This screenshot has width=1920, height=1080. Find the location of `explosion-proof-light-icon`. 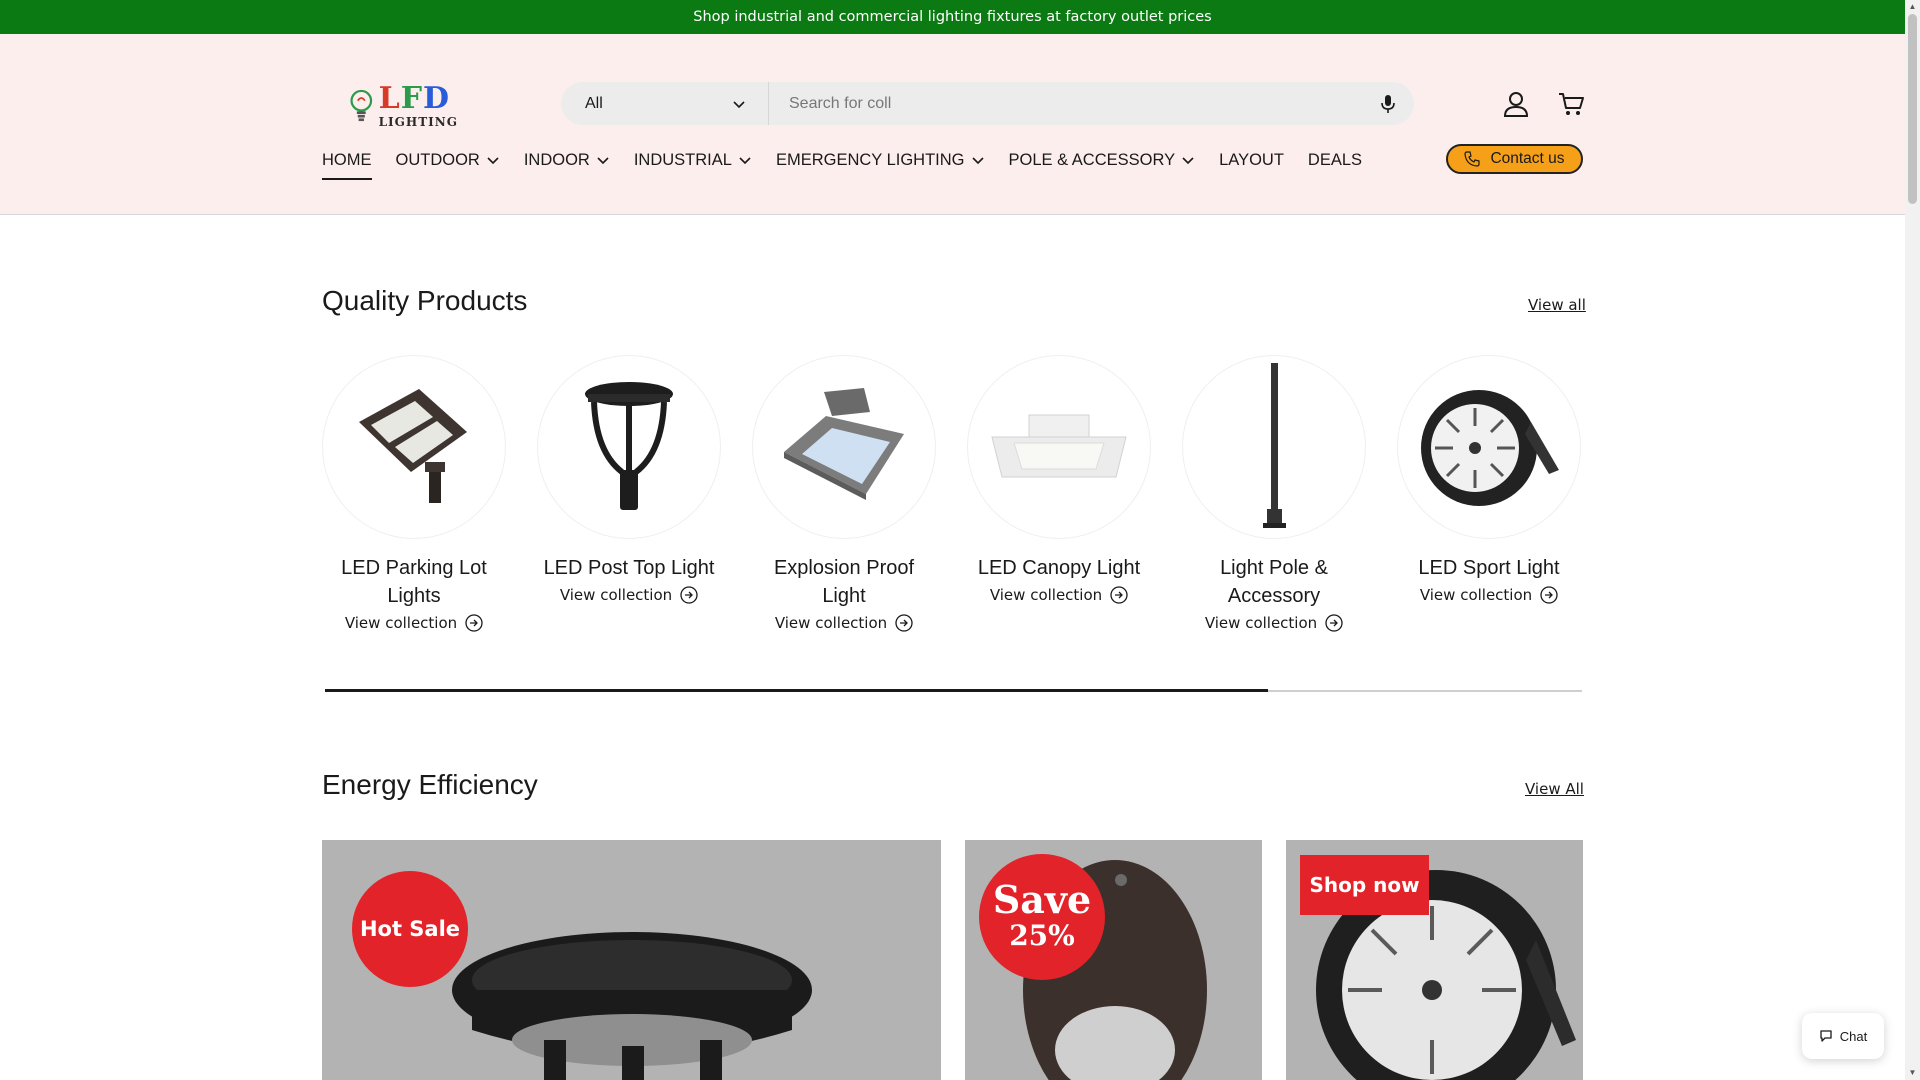

explosion-proof-light-icon is located at coordinates (844, 444).